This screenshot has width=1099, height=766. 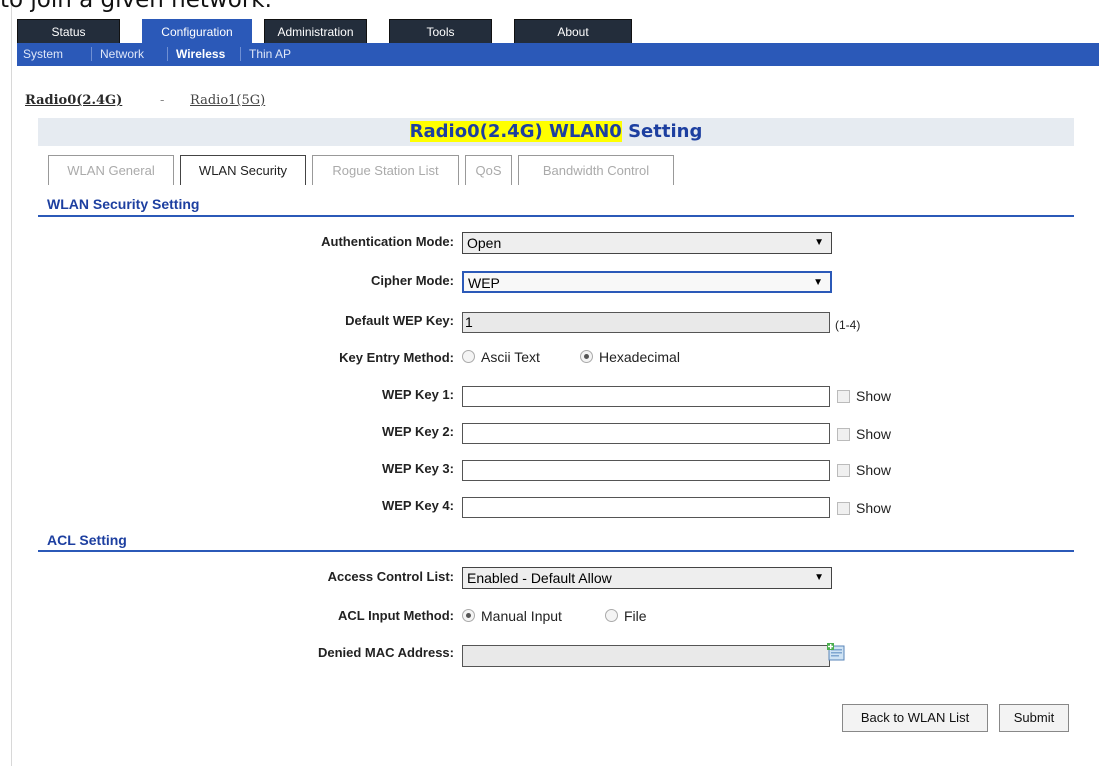 I want to click on radio-links: Radio0(2.4G), so click(x=73, y=100).